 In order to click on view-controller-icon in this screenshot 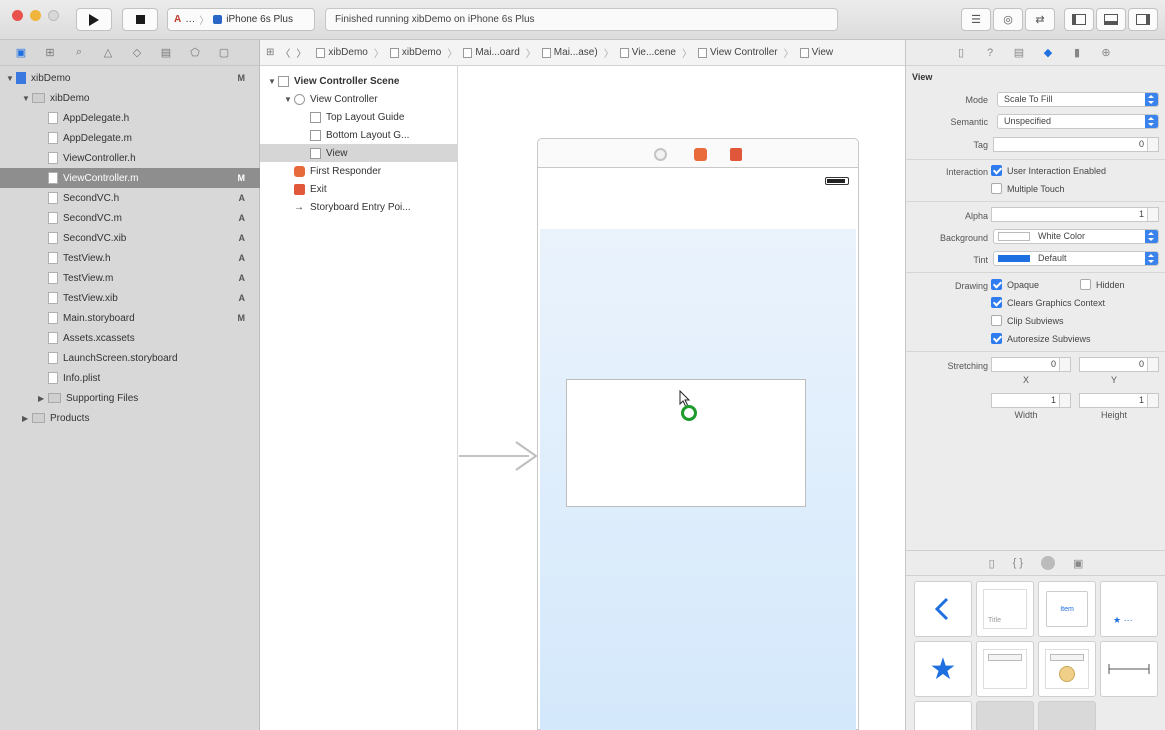, I will do `click(660, 154)`.